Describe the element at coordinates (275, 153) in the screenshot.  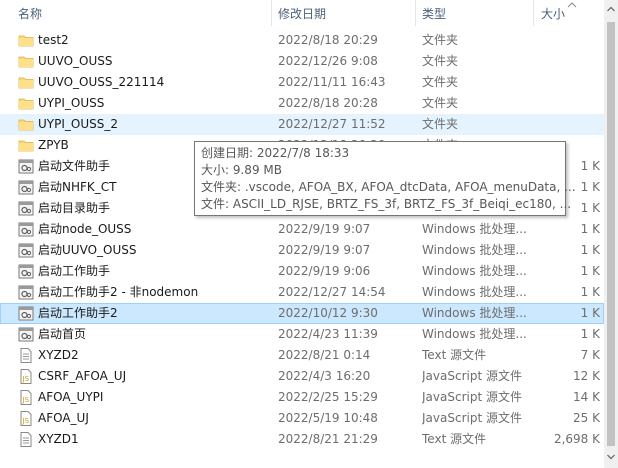
I see `tooltip-created-date: 创建日期: 2022/7/8 18:33` at that location.